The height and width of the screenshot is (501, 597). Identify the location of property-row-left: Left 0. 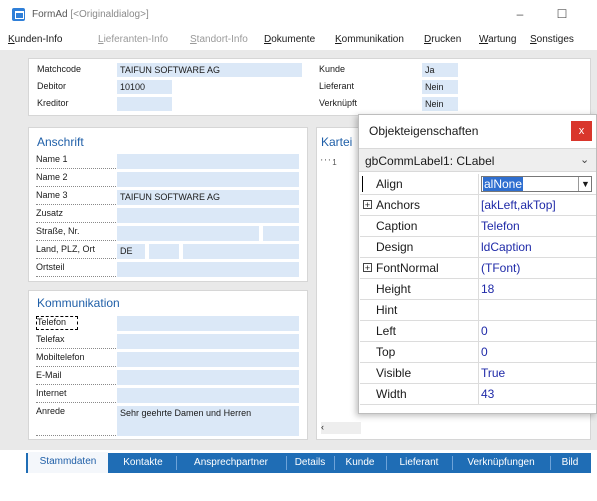
(478, 331).